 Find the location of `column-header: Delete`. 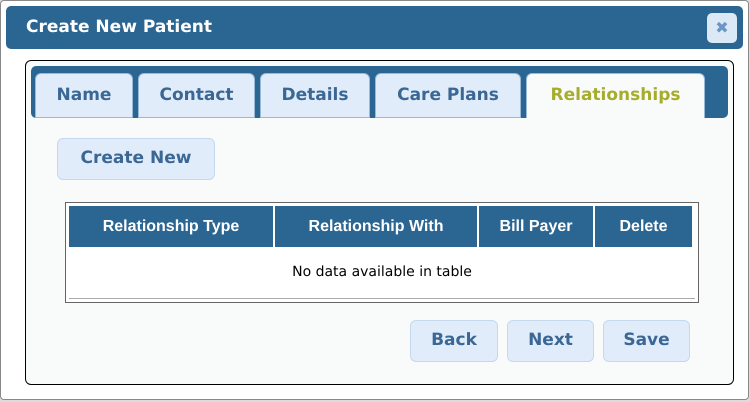

column-header: Delete is located at coordinates (643, 226).